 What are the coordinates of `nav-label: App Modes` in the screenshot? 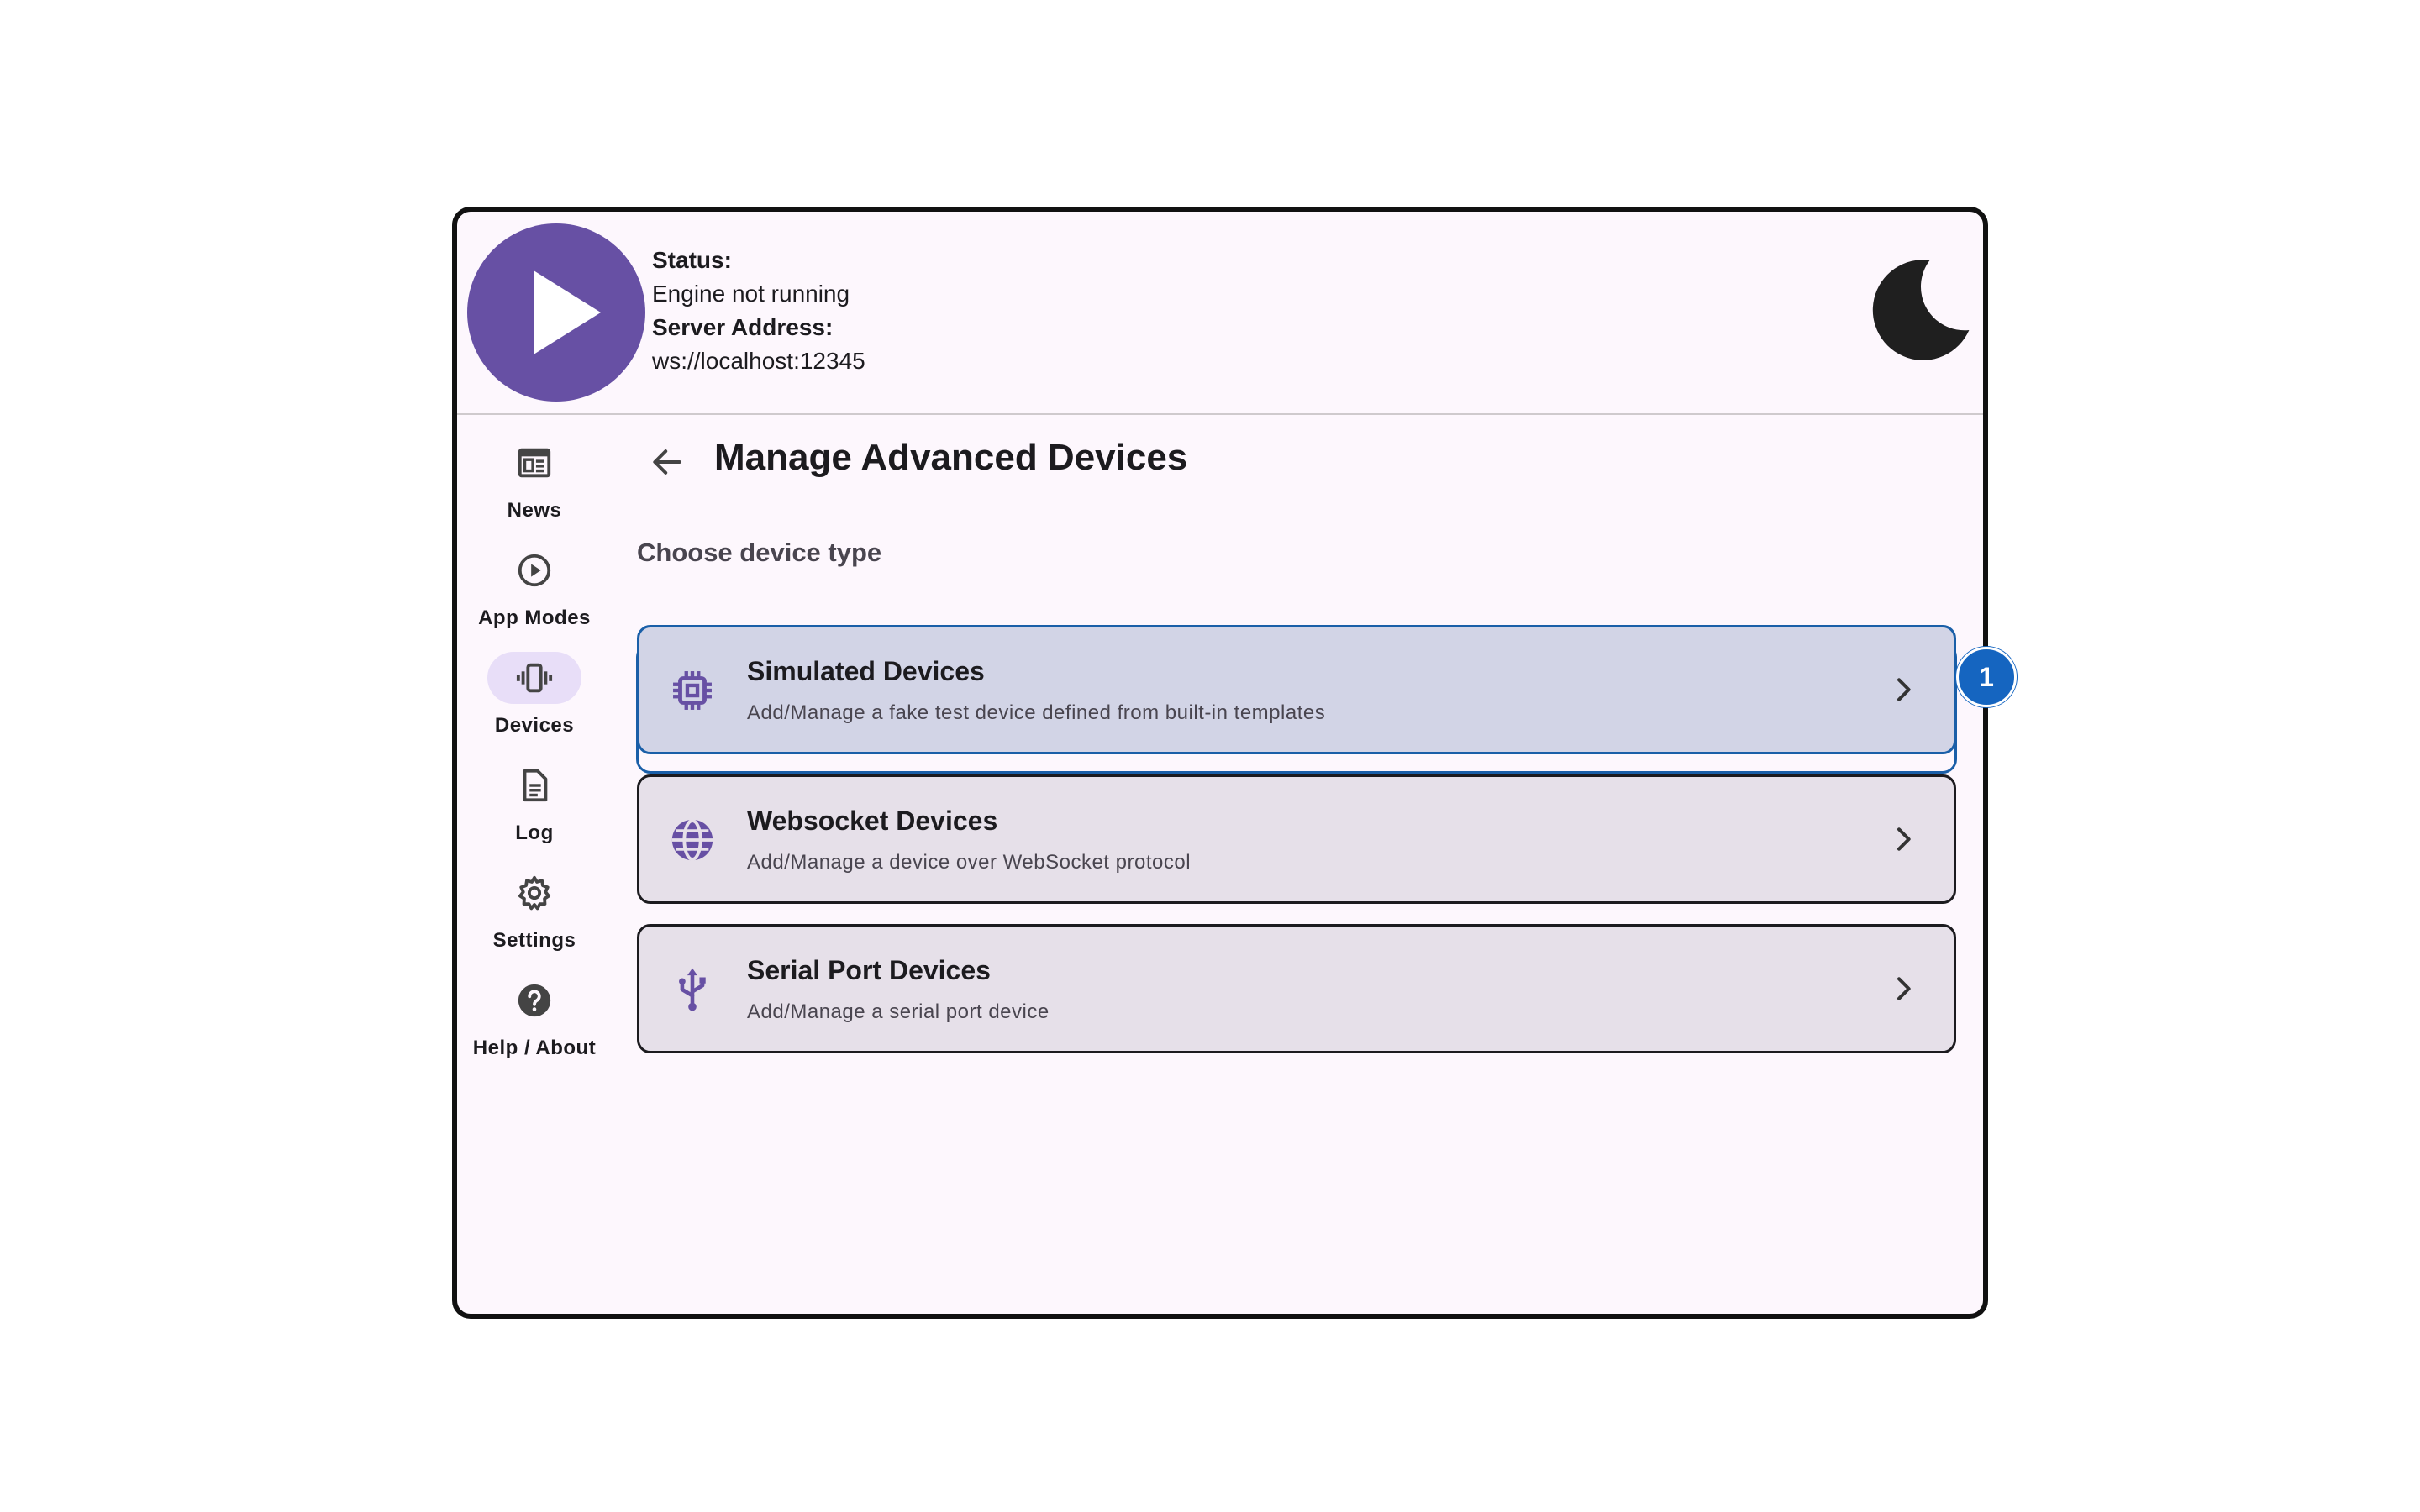 It's located at (534, 617).